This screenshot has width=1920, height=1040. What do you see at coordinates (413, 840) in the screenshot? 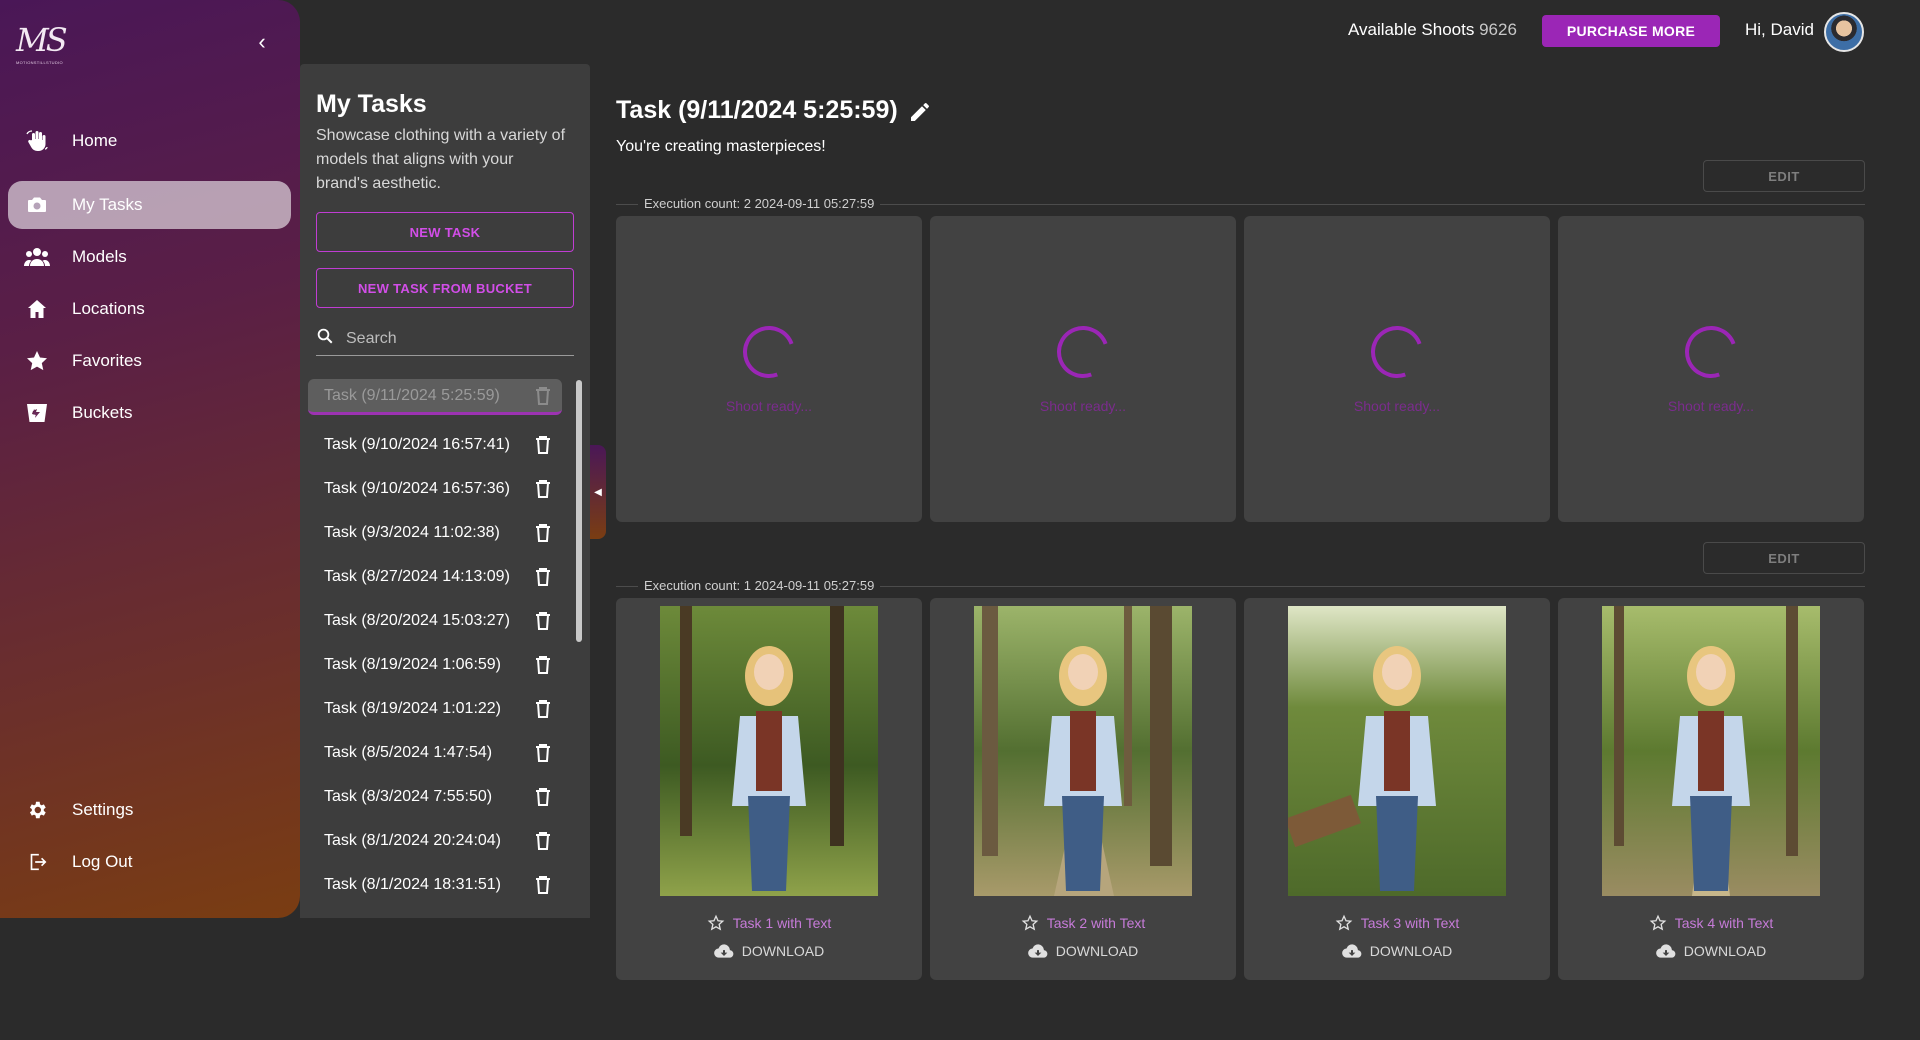
I see `task-name: Task (8/1/2024 20:24:04)` at bounding box center [413, 840].